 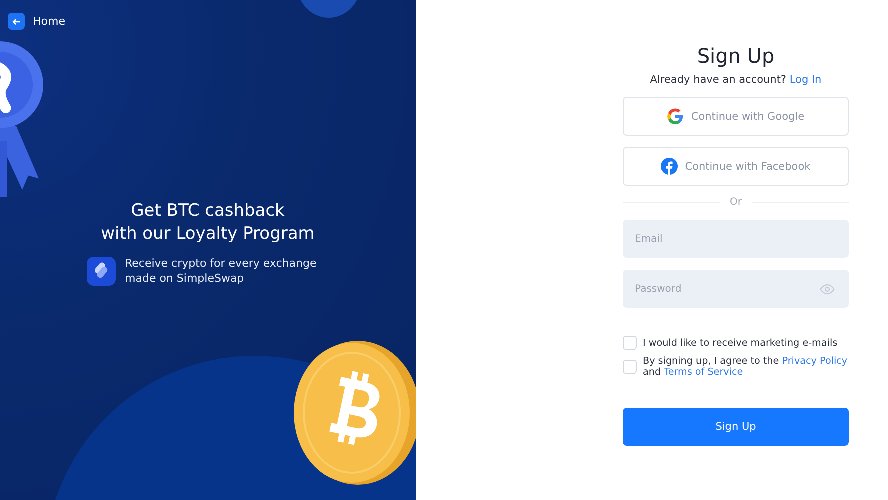 I want to click on show-password-eye-icon, so click(x=827, y=289).